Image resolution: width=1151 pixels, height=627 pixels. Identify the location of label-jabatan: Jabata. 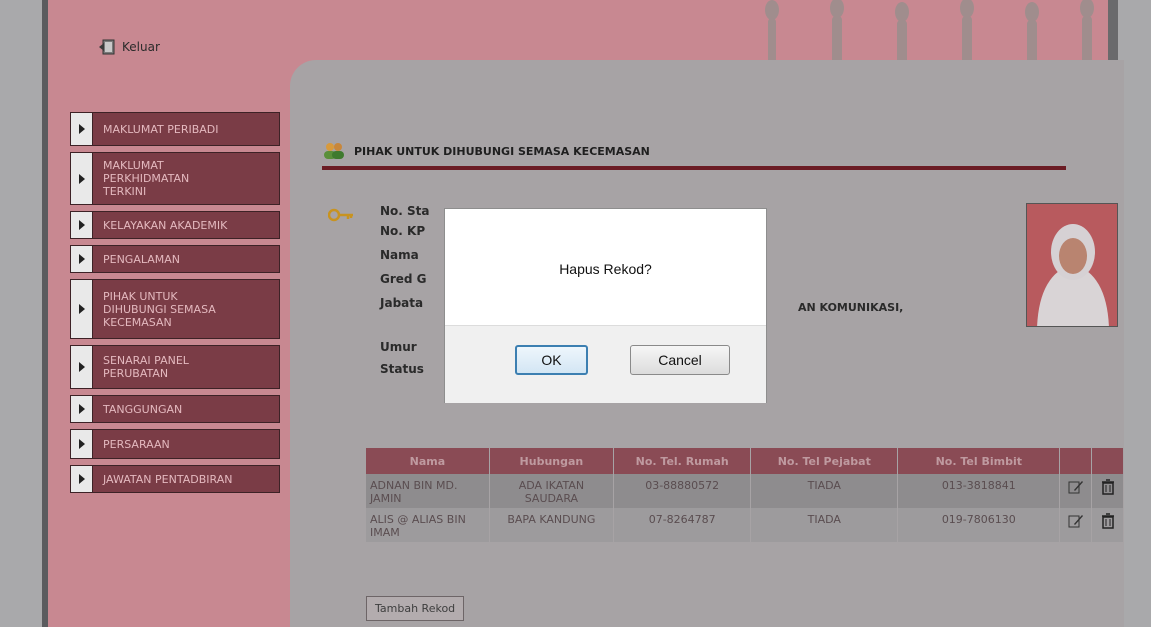
(402, 303).